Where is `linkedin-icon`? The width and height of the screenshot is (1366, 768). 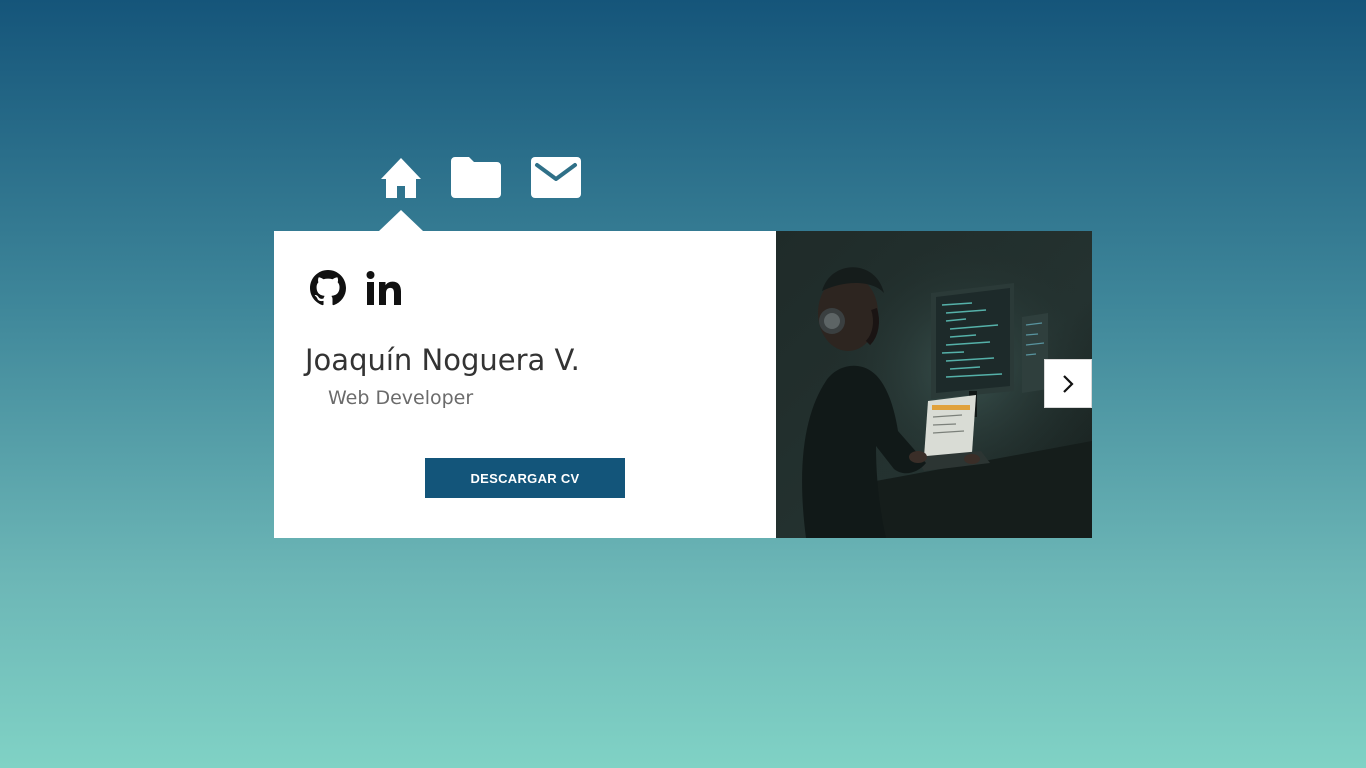
linkedin-icon is located at coordinates (384, 288).